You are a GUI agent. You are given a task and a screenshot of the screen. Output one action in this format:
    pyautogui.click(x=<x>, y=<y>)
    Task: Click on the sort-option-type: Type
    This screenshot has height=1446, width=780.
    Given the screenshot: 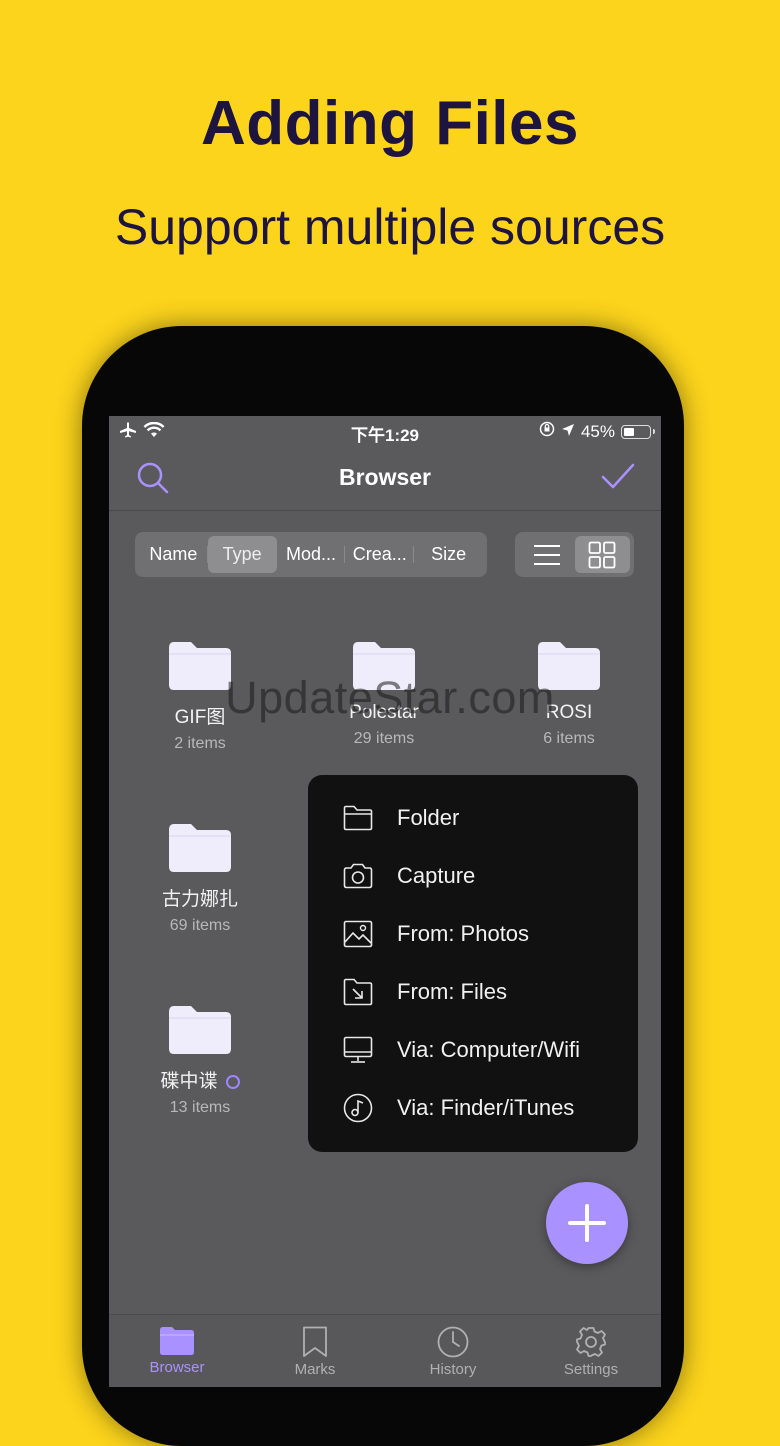 What is the action you would take?
    pyautogui.click(x=242, y=554)
    